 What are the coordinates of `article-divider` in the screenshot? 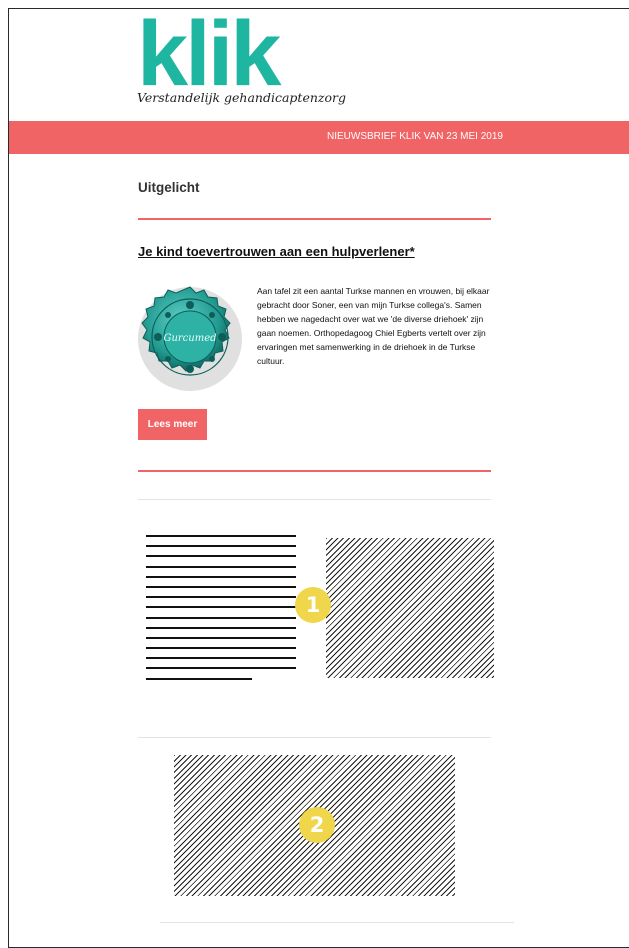 It's located at (314, 471).